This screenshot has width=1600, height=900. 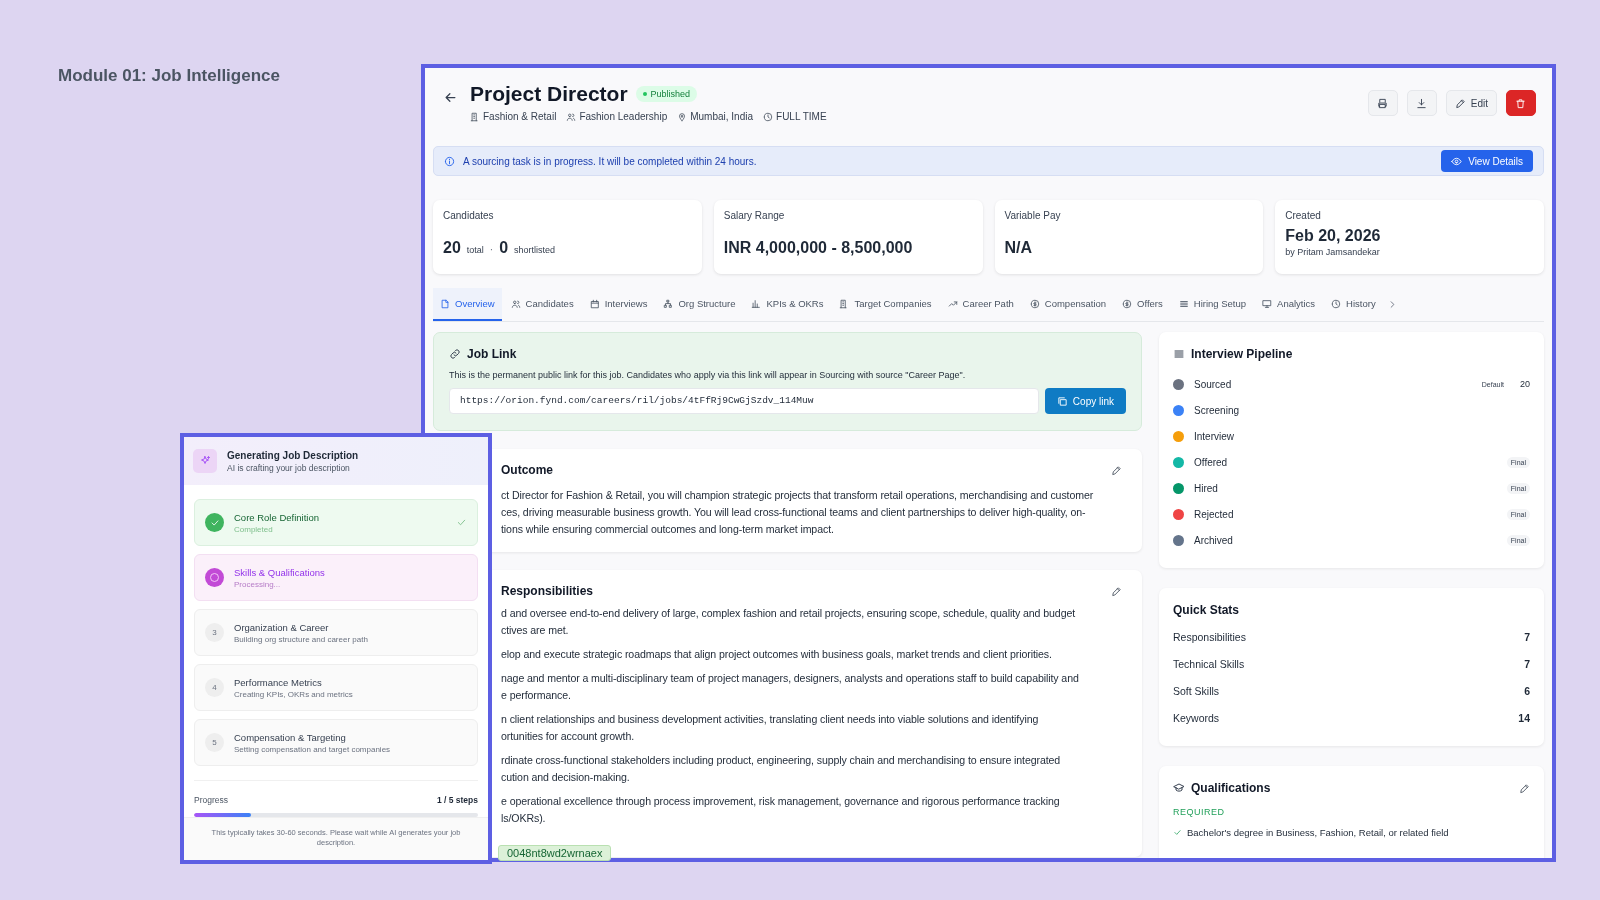 I want to click on panel-title: Generating Job Description, so click(x=293, y=455).